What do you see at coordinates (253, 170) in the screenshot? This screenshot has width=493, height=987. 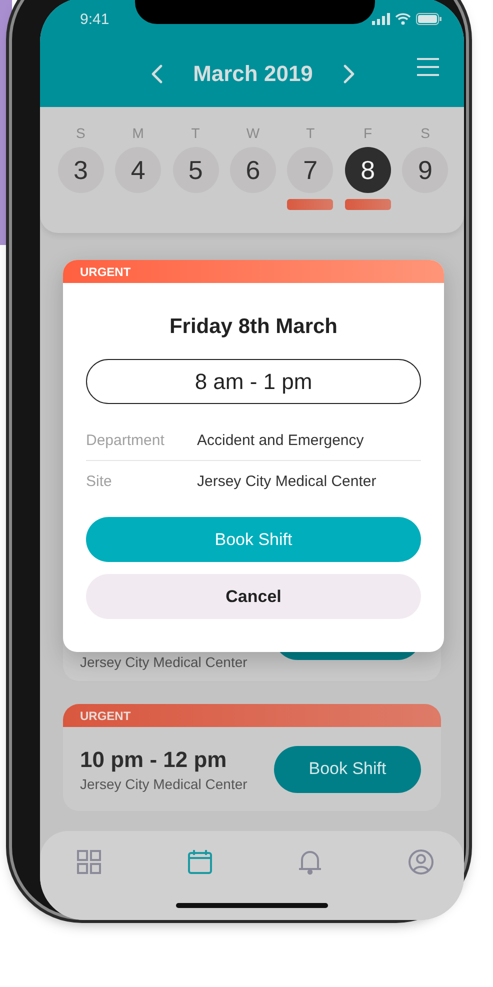 I see `date-button: 6` at bounding box center [253, 170].